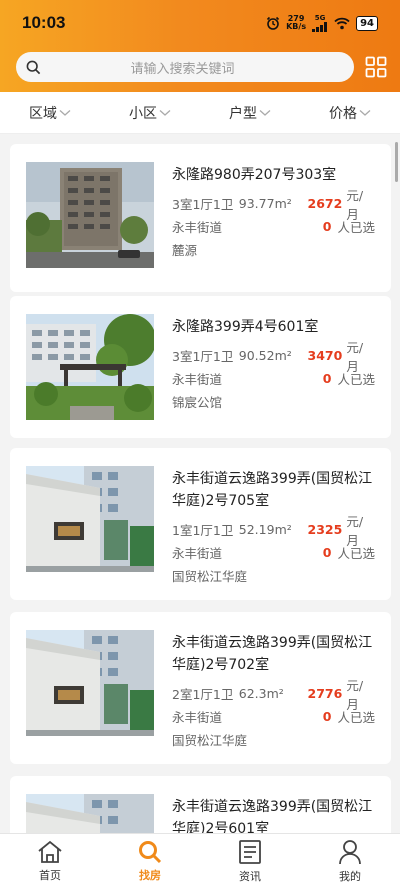 The height and width of the screenshot is (889, 400). Describe the element at coordinates (254, 175) in the screenshot. I see `listing-title: 永隆路980弄207号303室` at that location.